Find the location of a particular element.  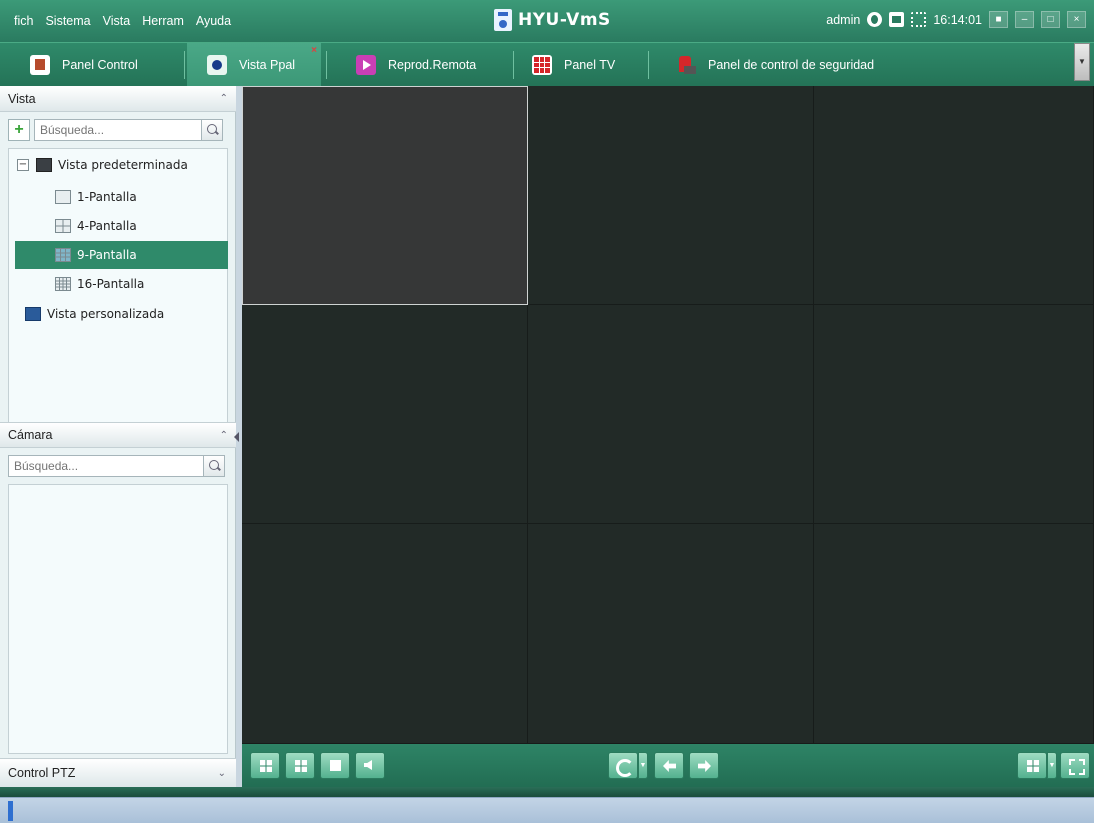

collapse-sidebar-icon is located at coordinates (236, 437).